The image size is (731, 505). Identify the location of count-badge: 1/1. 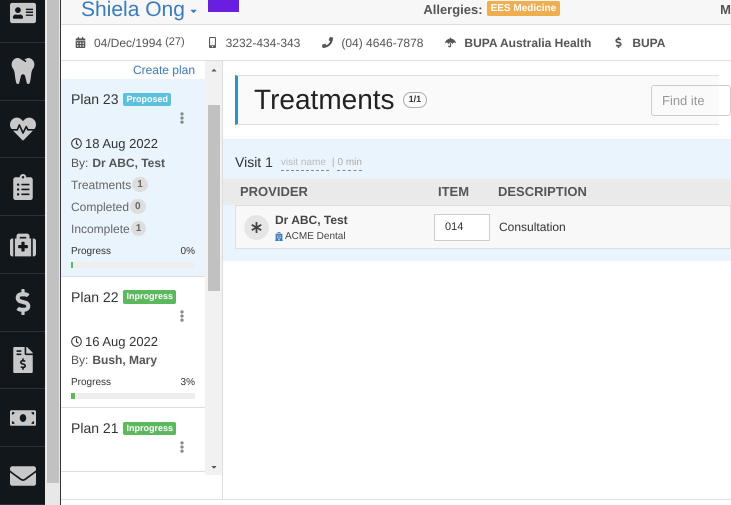
(415, 100).